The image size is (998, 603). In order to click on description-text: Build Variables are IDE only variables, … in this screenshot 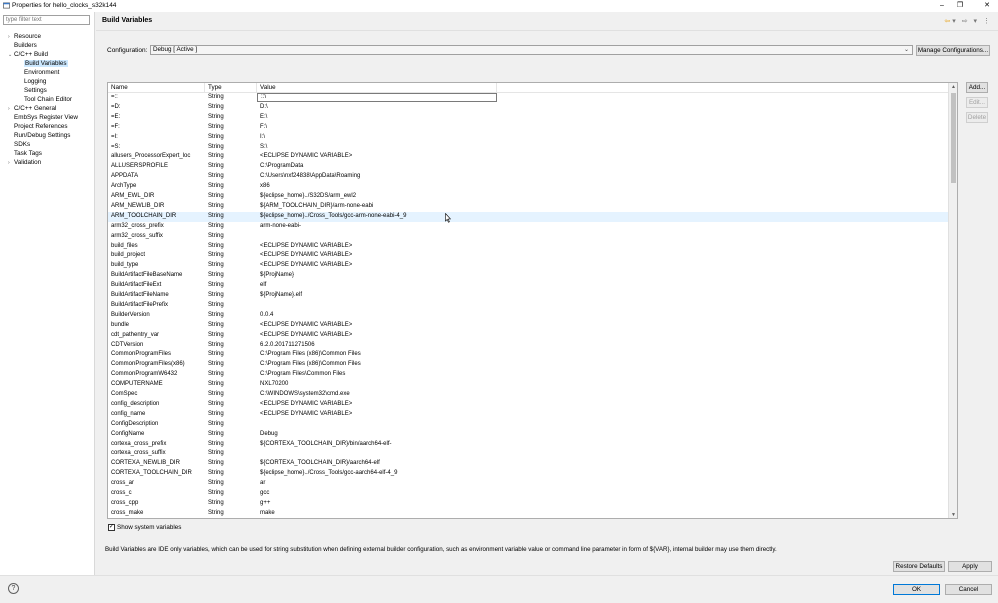, I will do `click(441, 549)`.